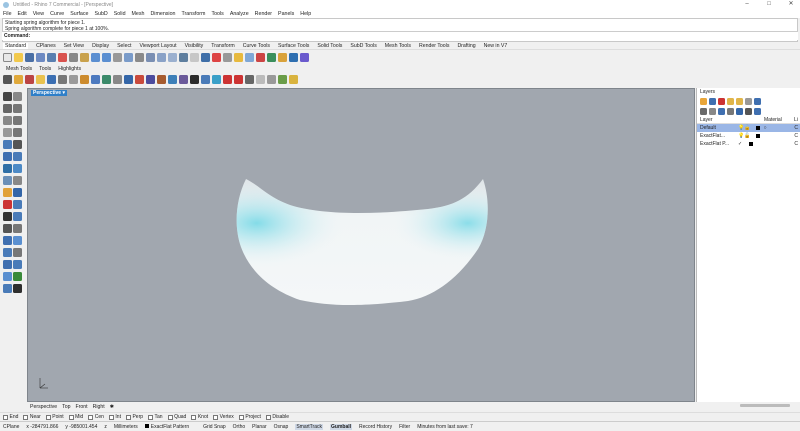  I want to click on mesh-quad-icon, so click(183, 79).